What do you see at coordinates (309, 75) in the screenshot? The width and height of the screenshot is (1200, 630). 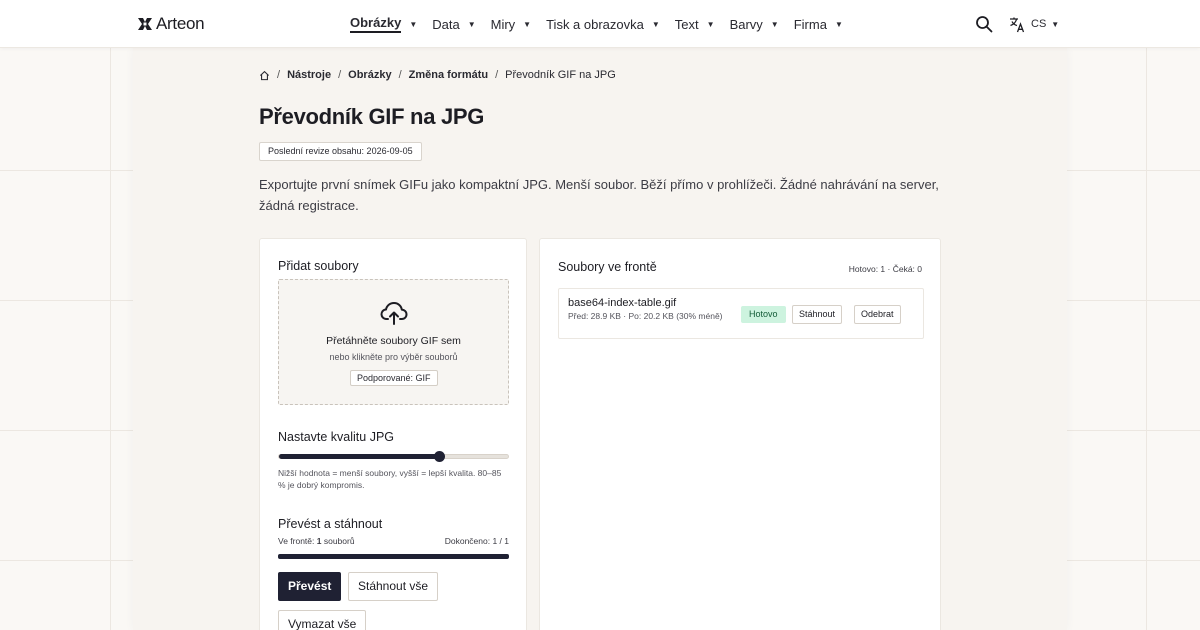 I see `breadcrumb-link-tools: Nástroje` at bounding box center [309, 75].